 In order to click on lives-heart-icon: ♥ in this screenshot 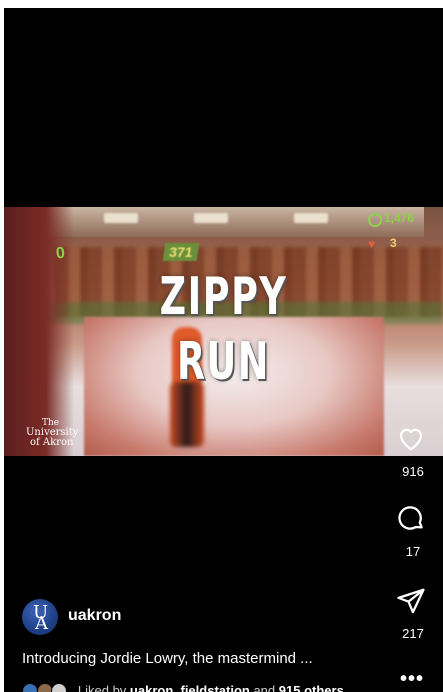, I will do `click(372, 244)`.